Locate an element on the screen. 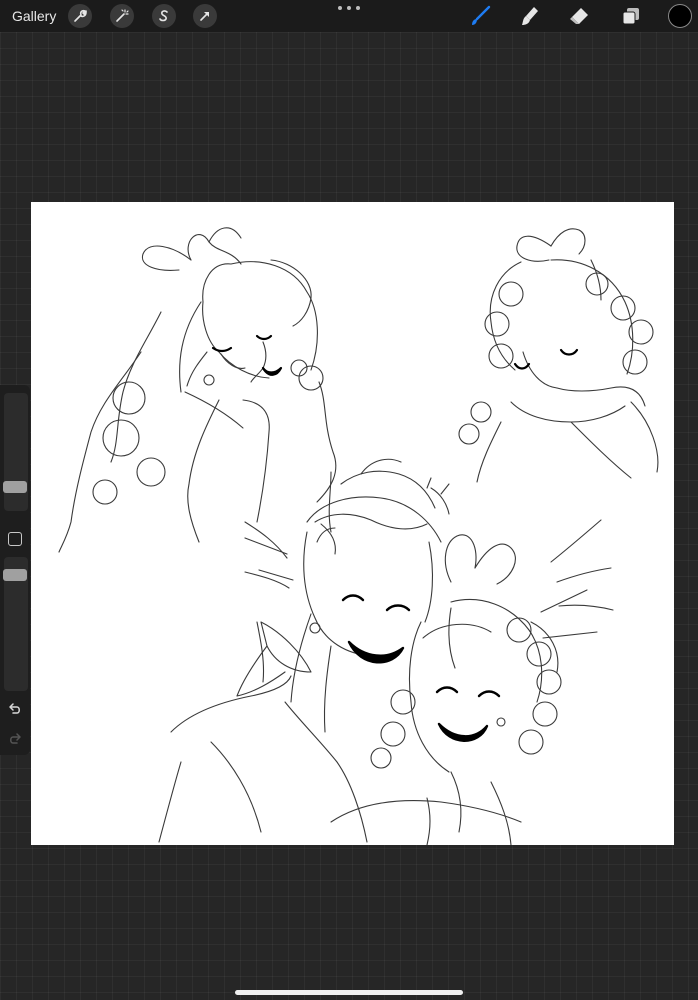  opacity-thumb is located at coordinates (15, 575).